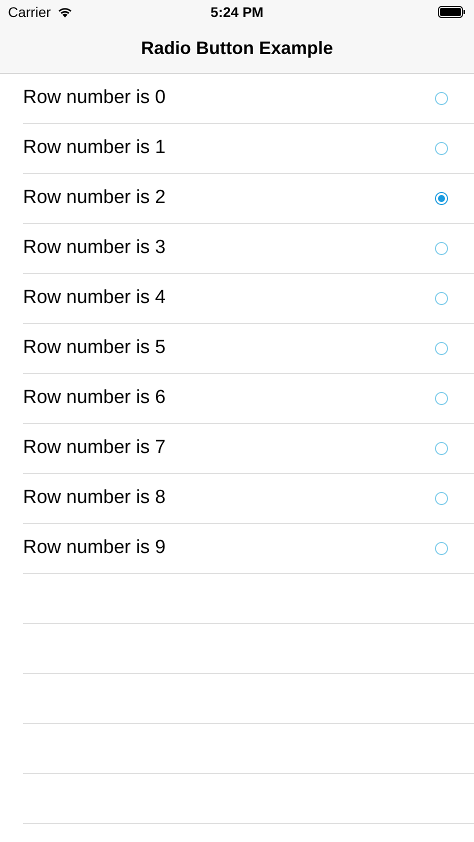 The height and width of the screenshot is (842, 474). Describe the element at coordinates (94, 98) in the screenshot. I see `row-label: Row number is 0` at that location.